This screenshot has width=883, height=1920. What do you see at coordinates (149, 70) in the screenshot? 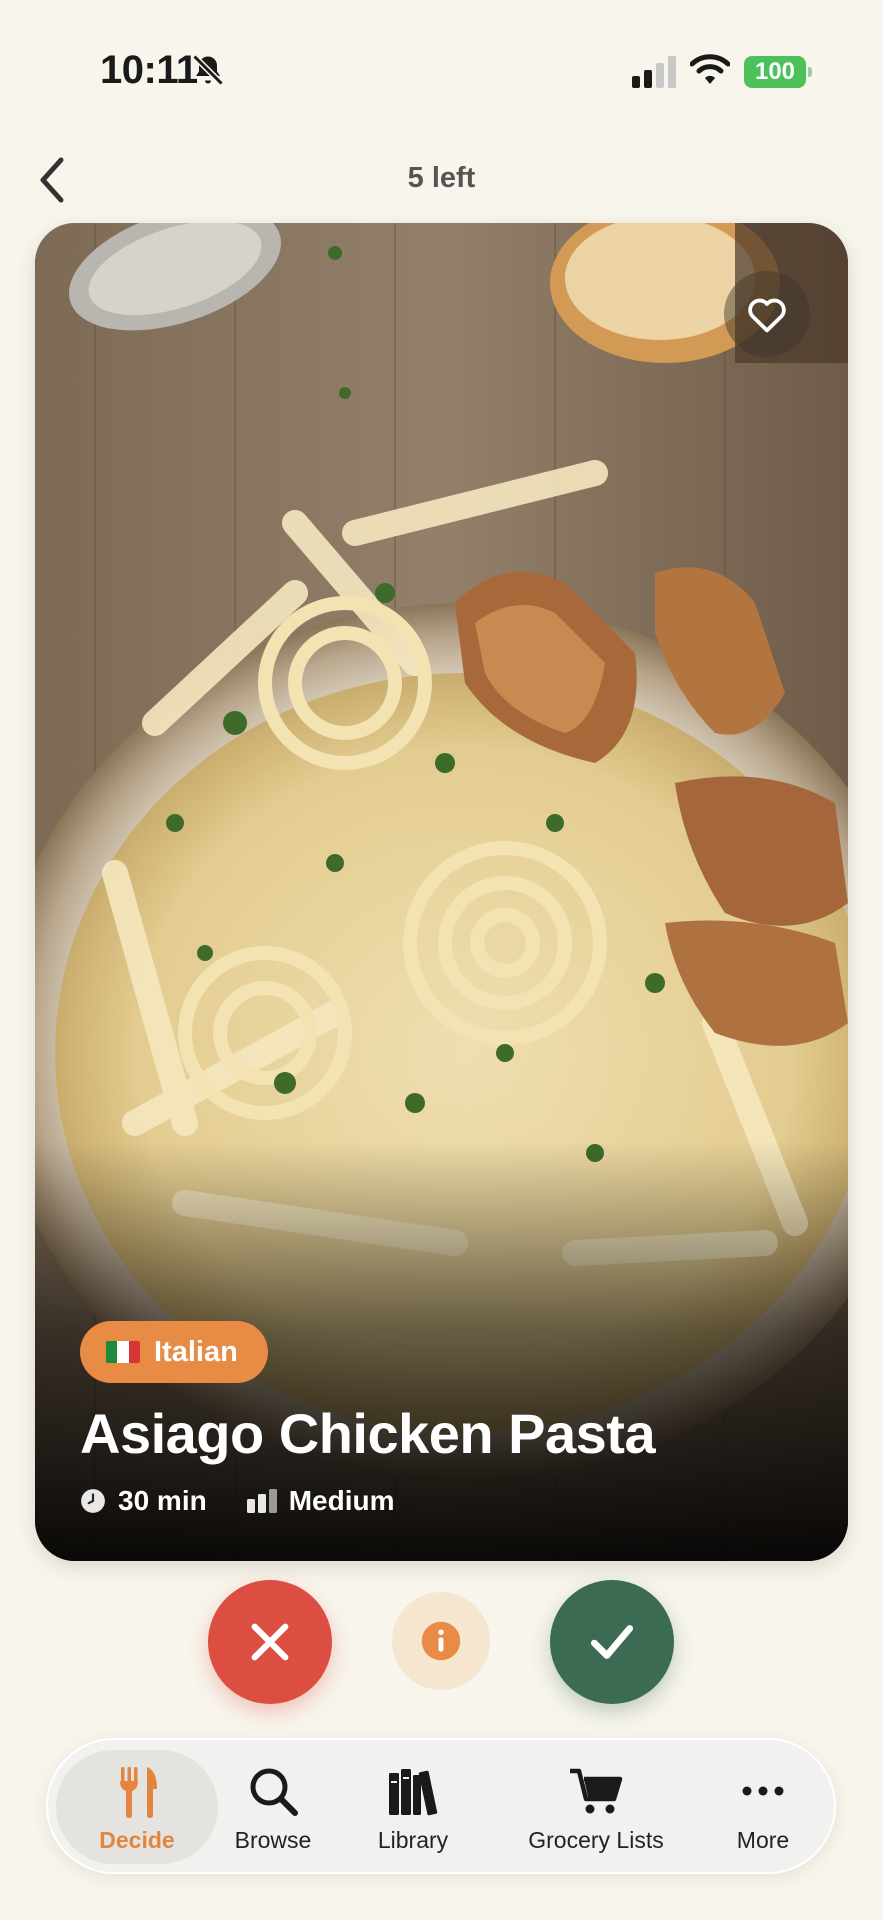
I see `status-time: 10:11` at bounding box center [149, 70].